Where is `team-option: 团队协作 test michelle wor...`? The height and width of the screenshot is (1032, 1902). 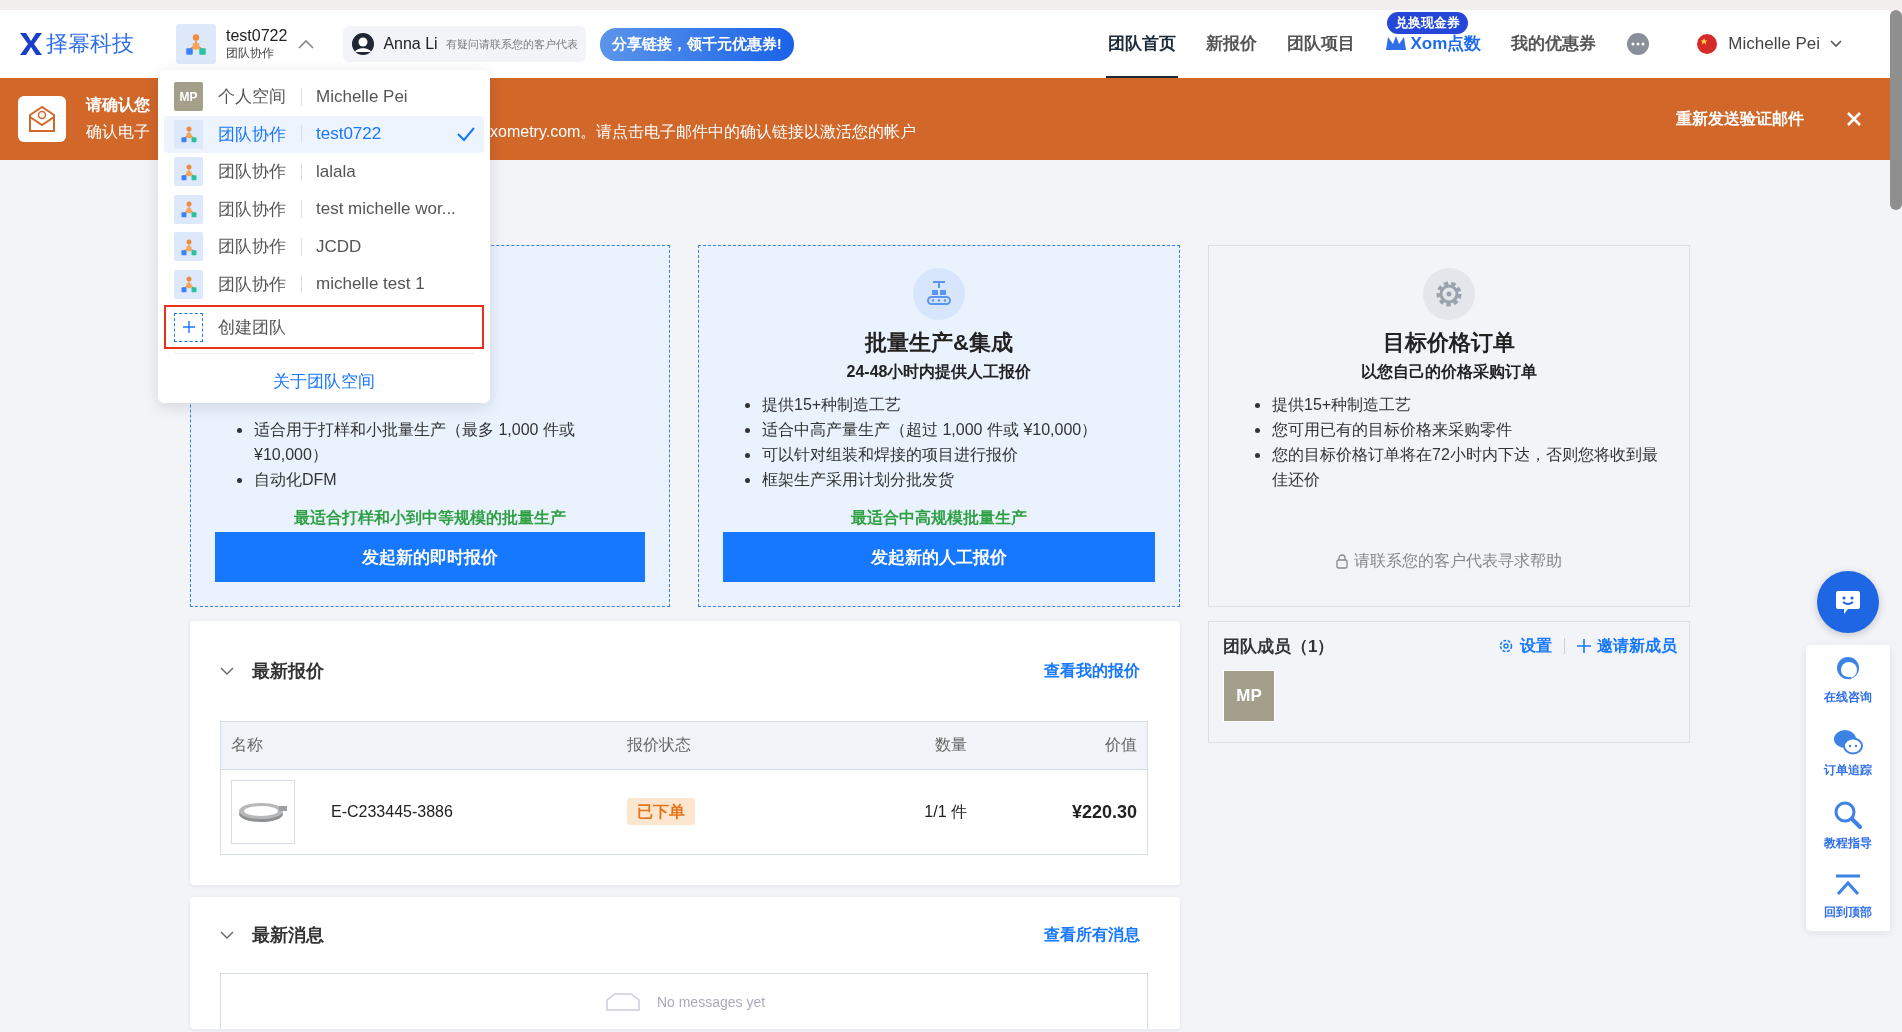
team-option: 团队协作 test michelle wor... is located at coordinates (324, 209).